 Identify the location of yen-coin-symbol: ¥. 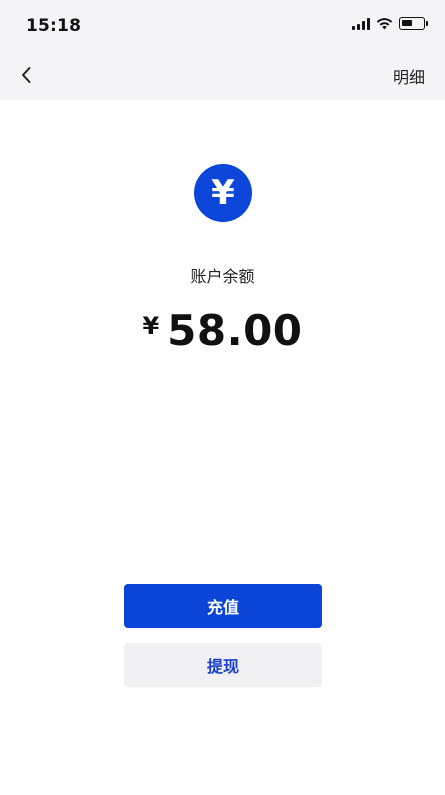
(223, 193).